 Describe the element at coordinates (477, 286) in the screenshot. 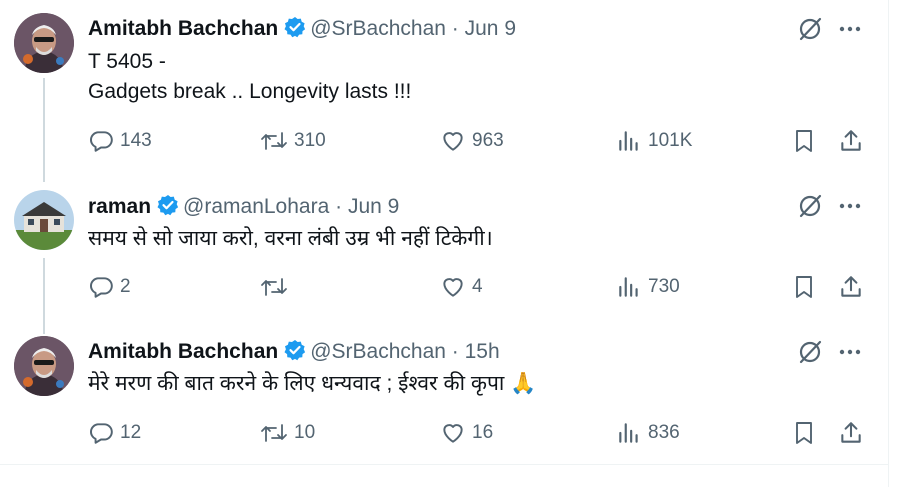

I see `like-count: 4` at that location.